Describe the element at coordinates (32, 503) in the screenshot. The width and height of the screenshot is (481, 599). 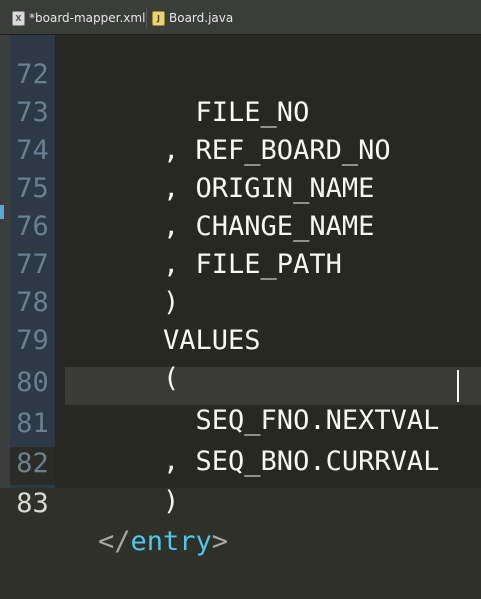
I see `line-number: 83` at that location.